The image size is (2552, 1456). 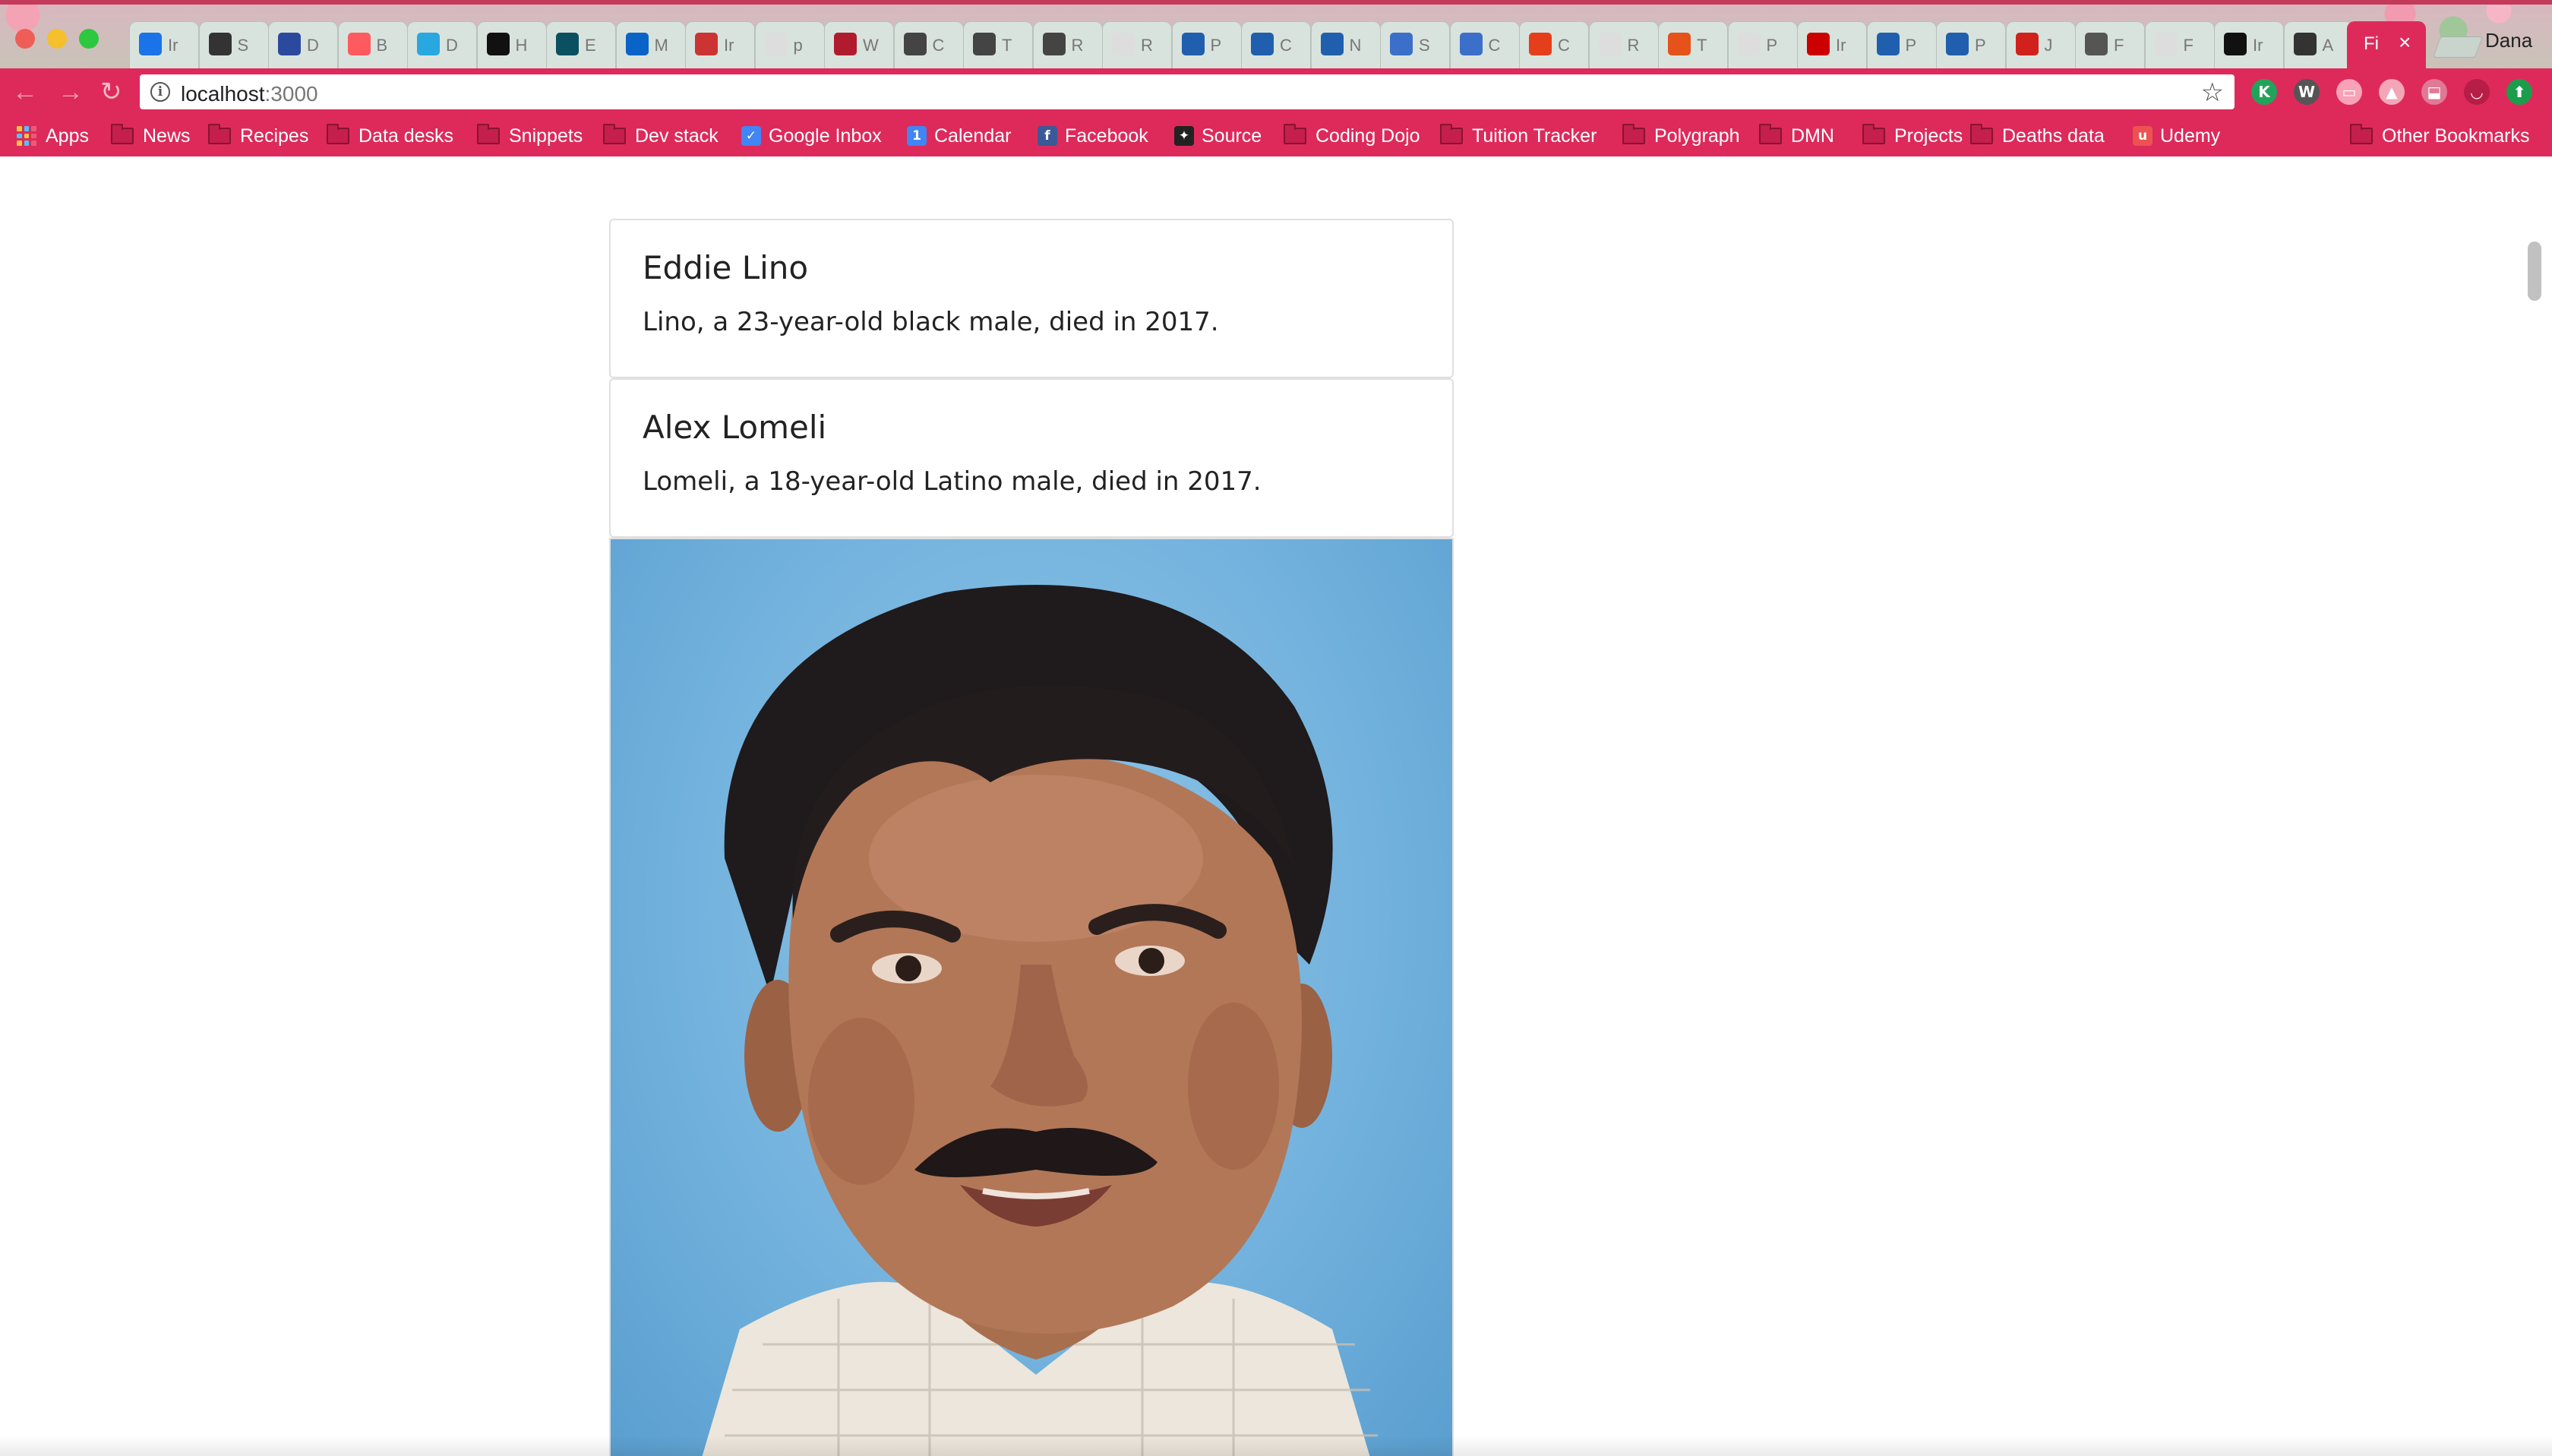 I want to click on browser-tab: W, so click(x=859, y=44).